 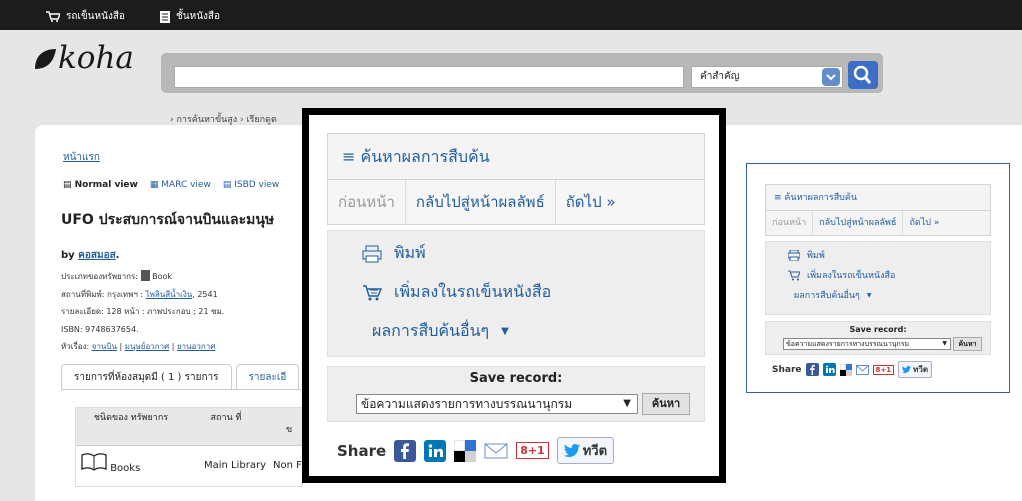 What do you see at coordinates (666, 404) in the screenshot?
I see `save-go-button: ค้นหา` at bounding box center [666, 404].